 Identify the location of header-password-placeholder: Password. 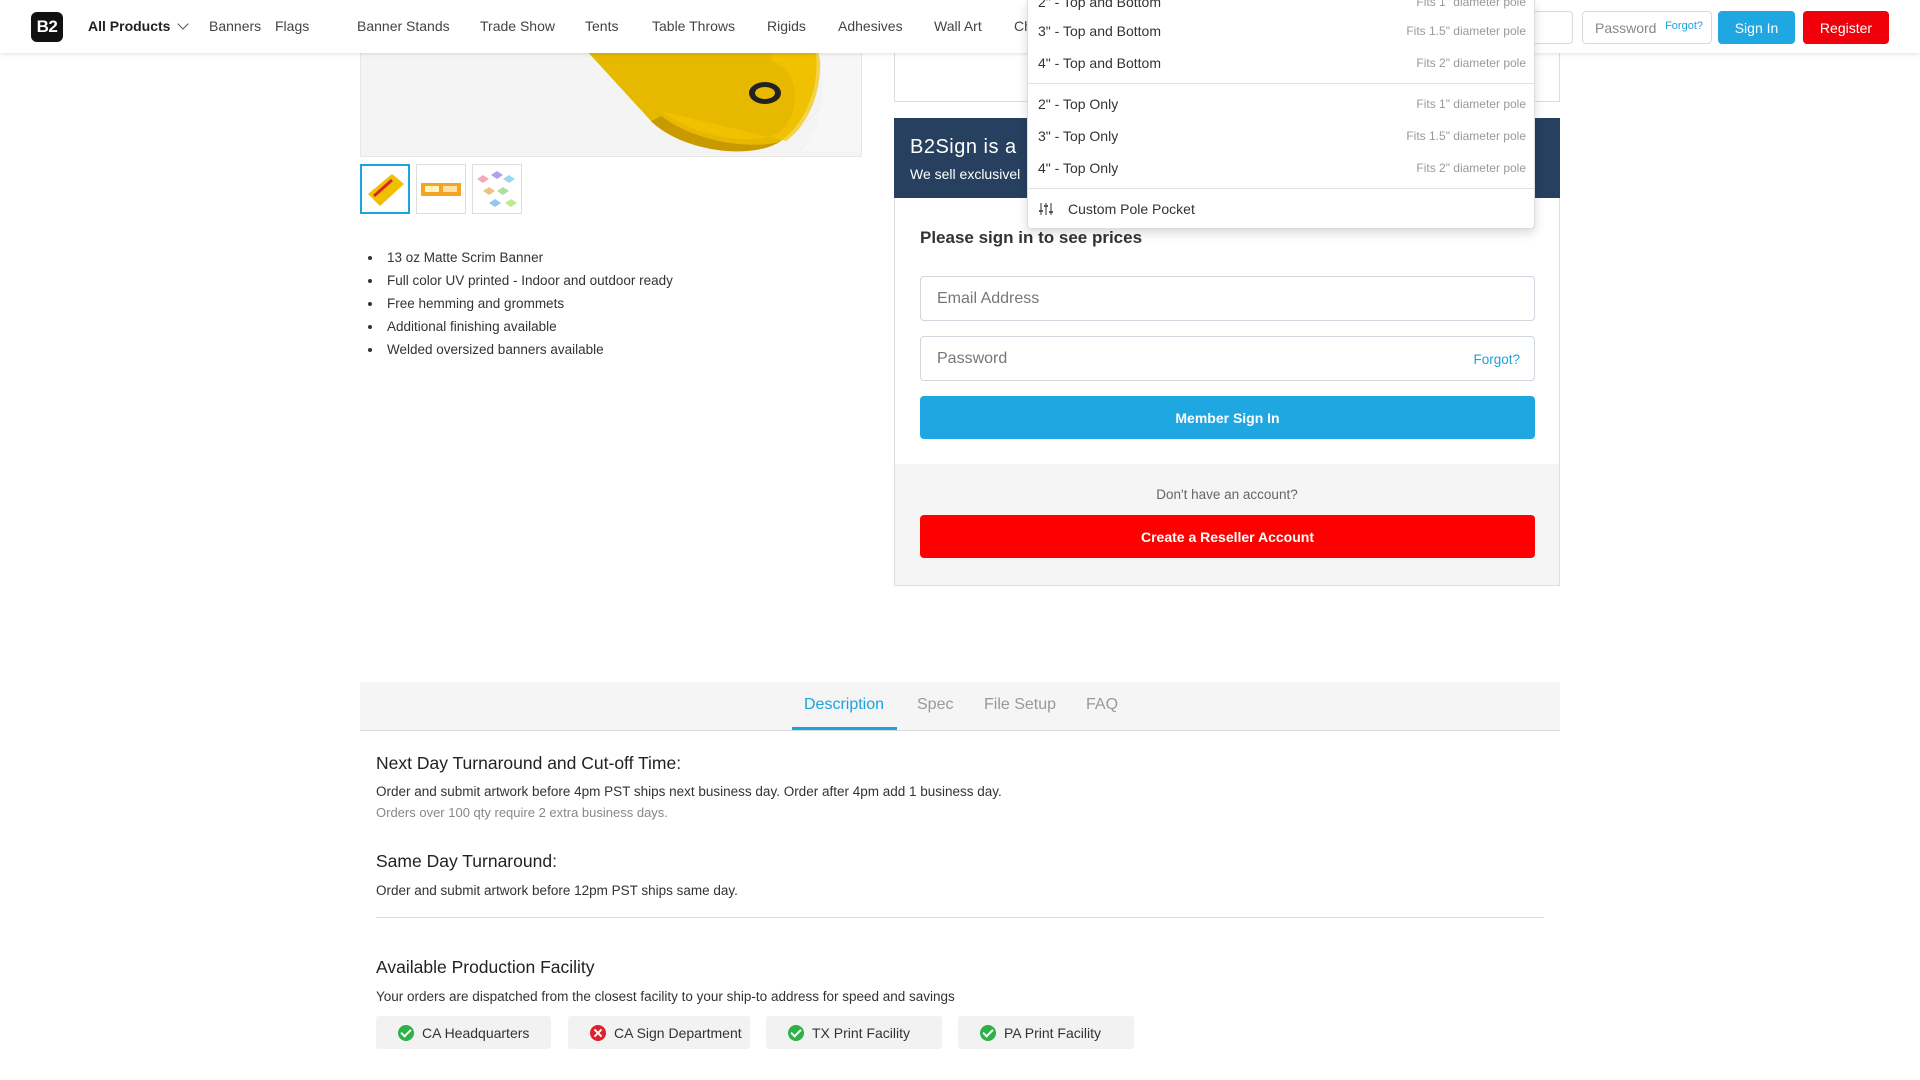
(1626, 28).